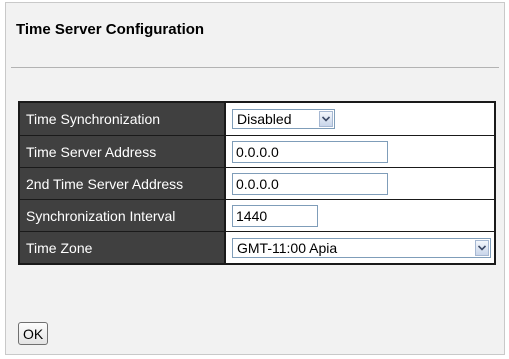 This screenshot has width=509, height=359. I want to click on row-synchronization-interval: Synchronization Interval 1440, so click(257, 215).